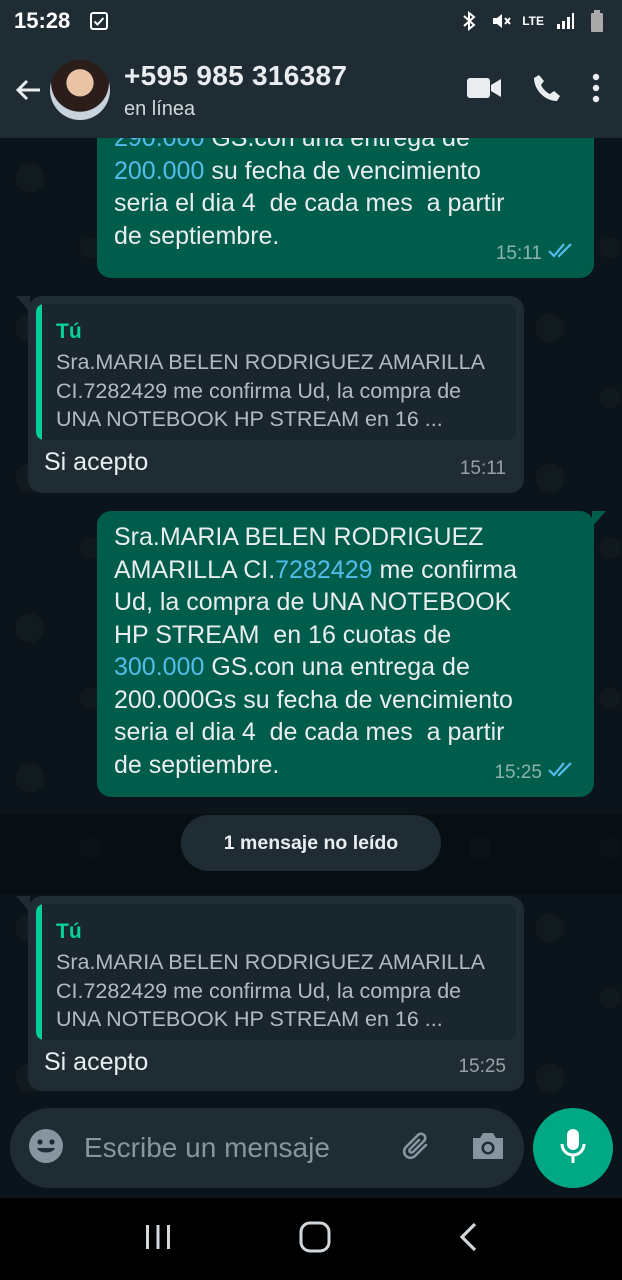 The height and width of the screenshot is (1280, 622). I want to click on unread-messages-banner: 1 mensaje no leído, so click(311, 843).